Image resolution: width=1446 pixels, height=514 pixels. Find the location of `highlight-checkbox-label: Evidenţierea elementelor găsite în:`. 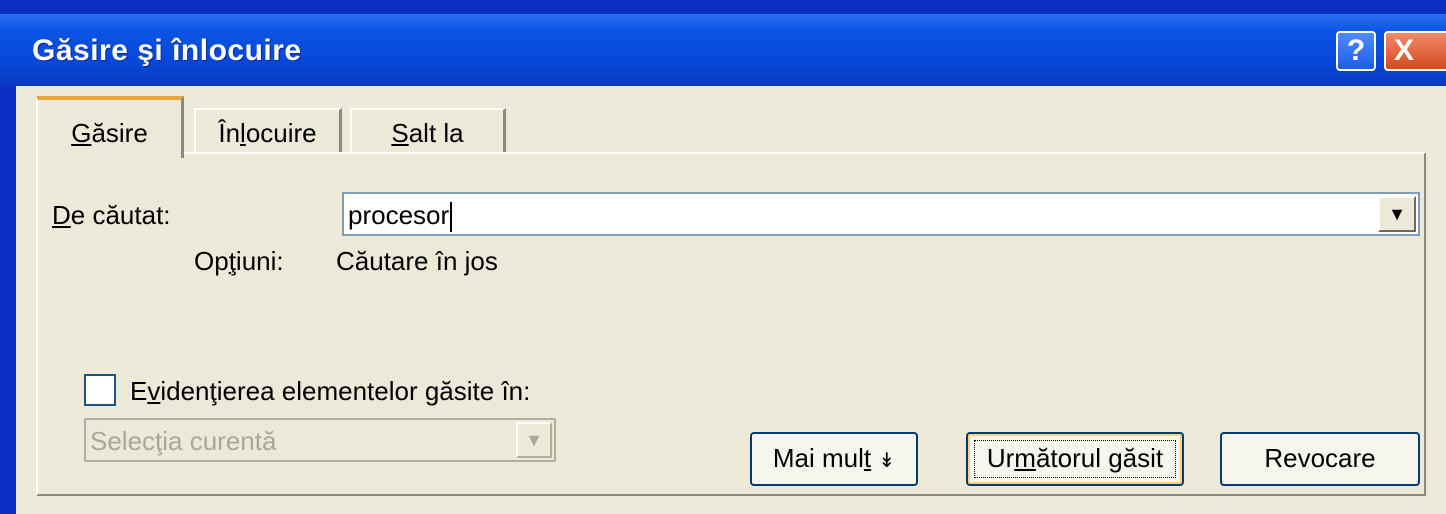

highlight-checkbox-label: Evidenţierea elementelor găsite în: is located at coordinates (330, 391).